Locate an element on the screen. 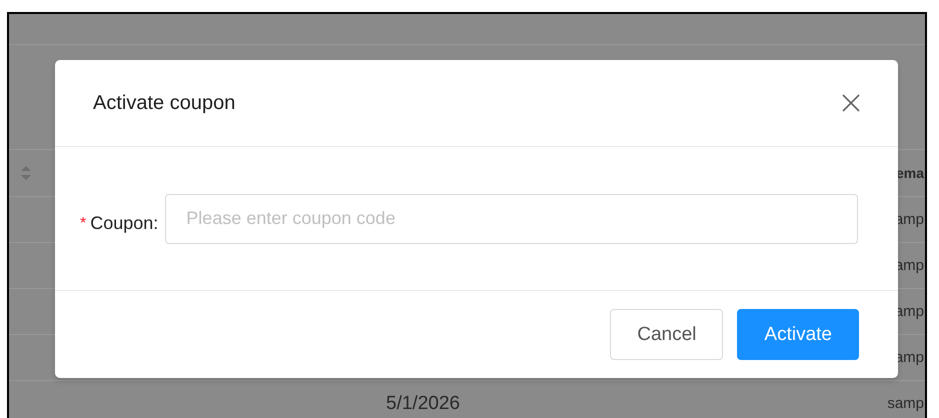 The width and height of the screenshot is (939, 418). coupon-field: Please enter coupon code is located at coordinates (511, 219).